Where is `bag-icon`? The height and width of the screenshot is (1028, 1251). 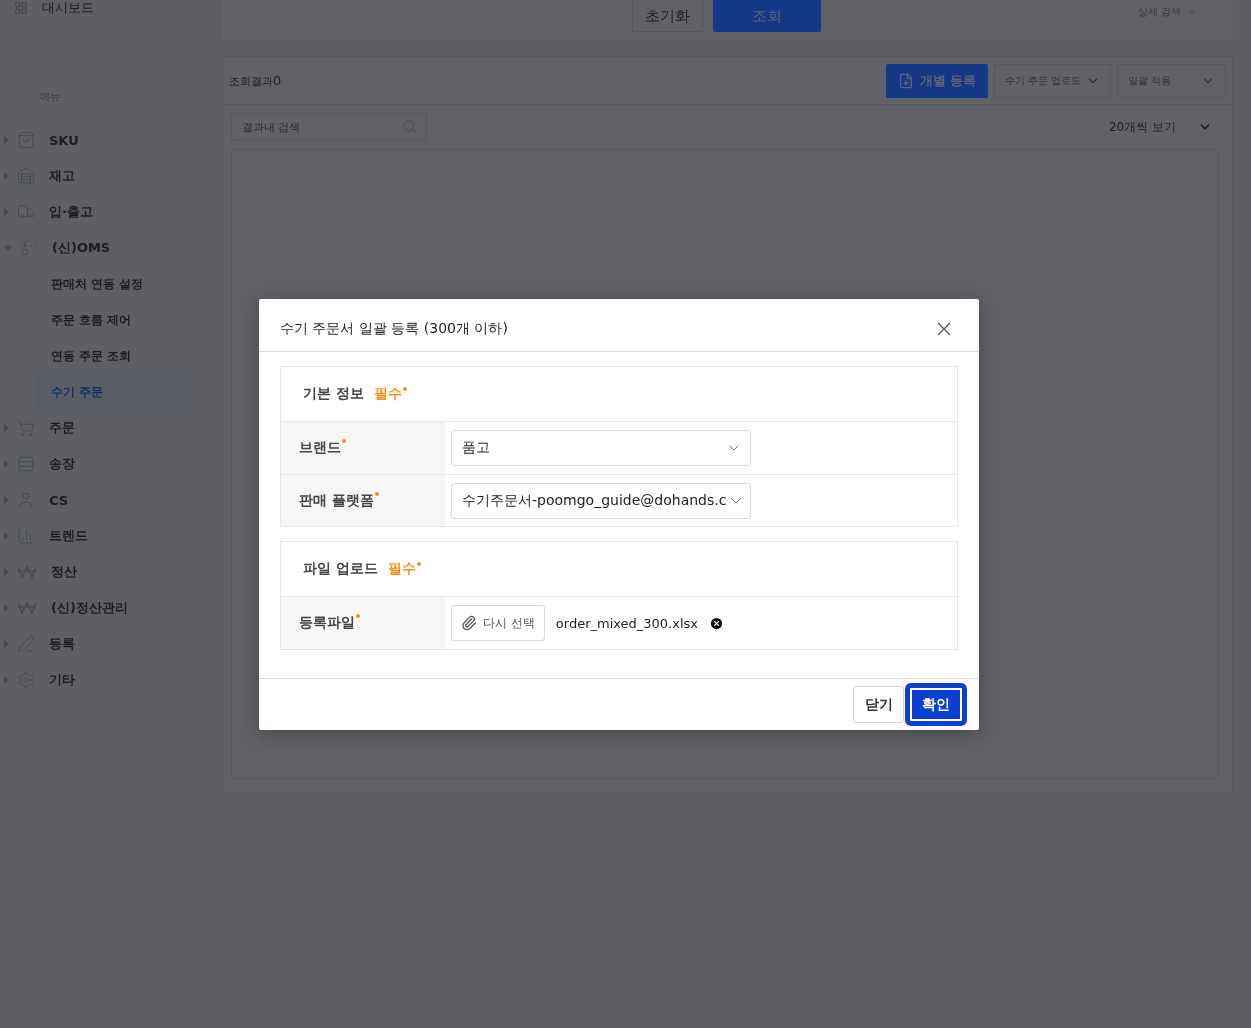
bag-icon is located at coordinates (26, 140).